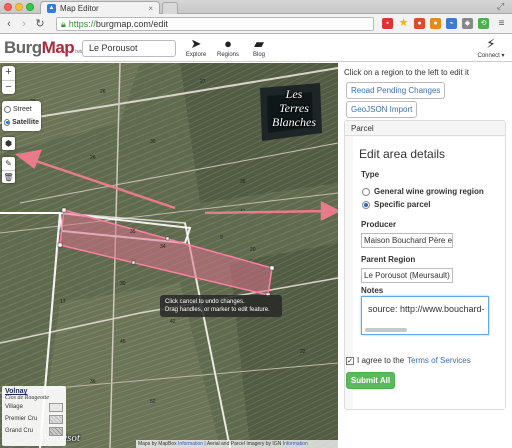 This screenshot has width=512, height=448. Describe the element at coordinates (123, 342) in the screenshot. I see `svg-text: 45` at that location.